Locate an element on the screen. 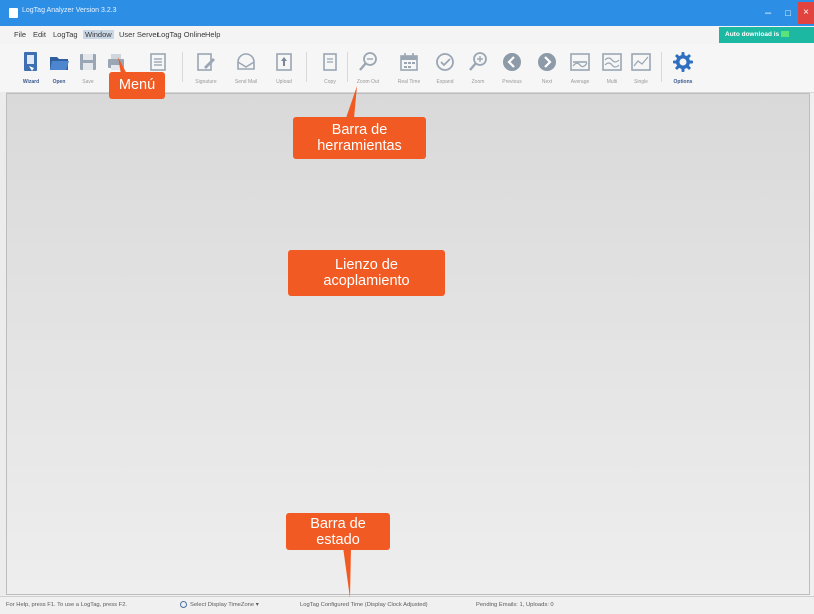 This screenshot has width=814, height=614. multi-icon is located at coordinates (612, 62).